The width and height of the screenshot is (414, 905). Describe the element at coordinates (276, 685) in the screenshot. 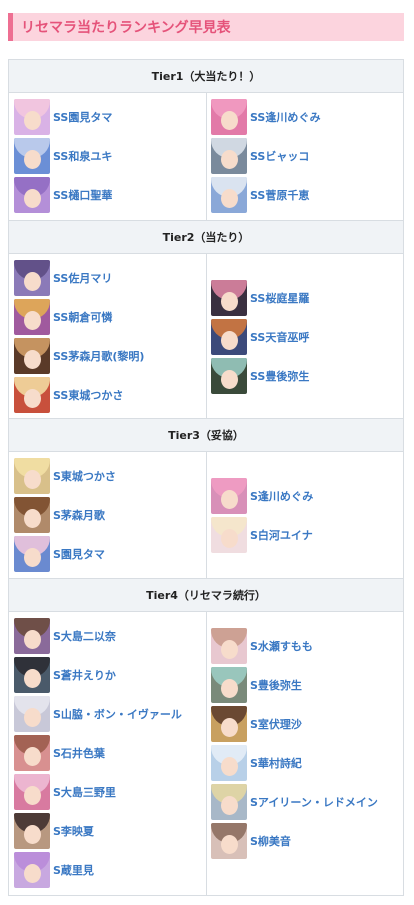

I see `character-name-link: S豊後弥生` at that location.